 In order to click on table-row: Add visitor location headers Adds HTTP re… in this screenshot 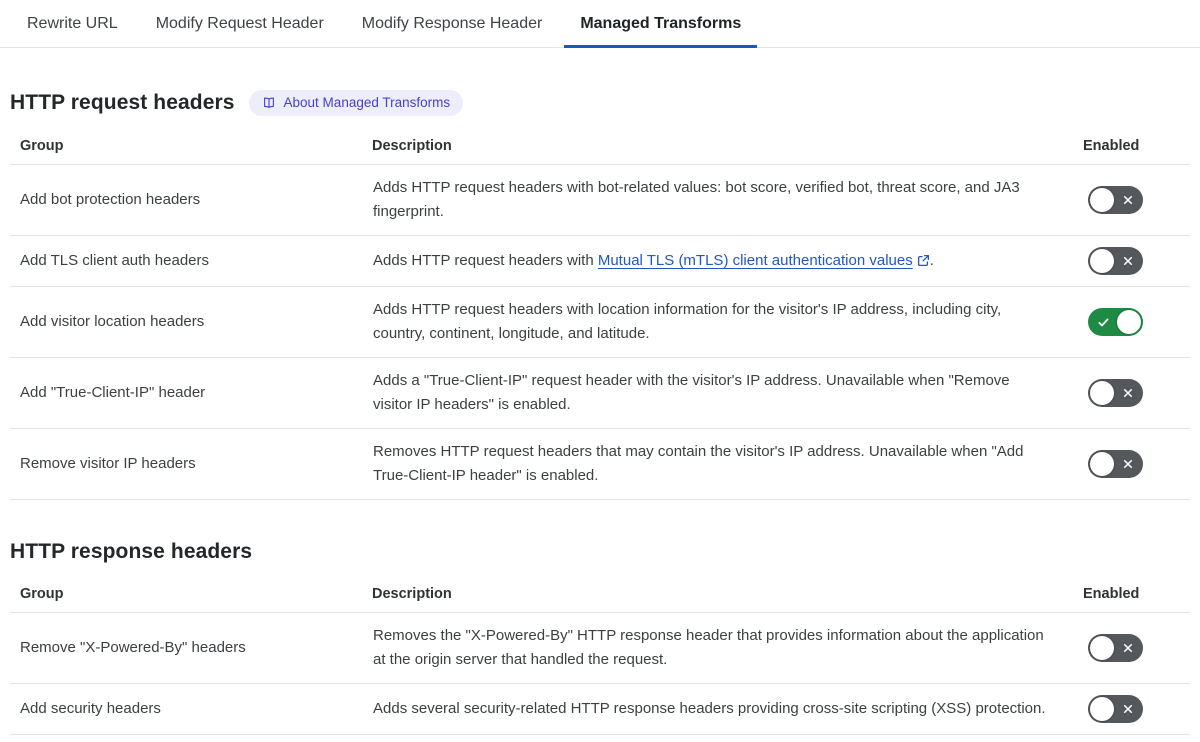, I will do `click(600, 322)`.